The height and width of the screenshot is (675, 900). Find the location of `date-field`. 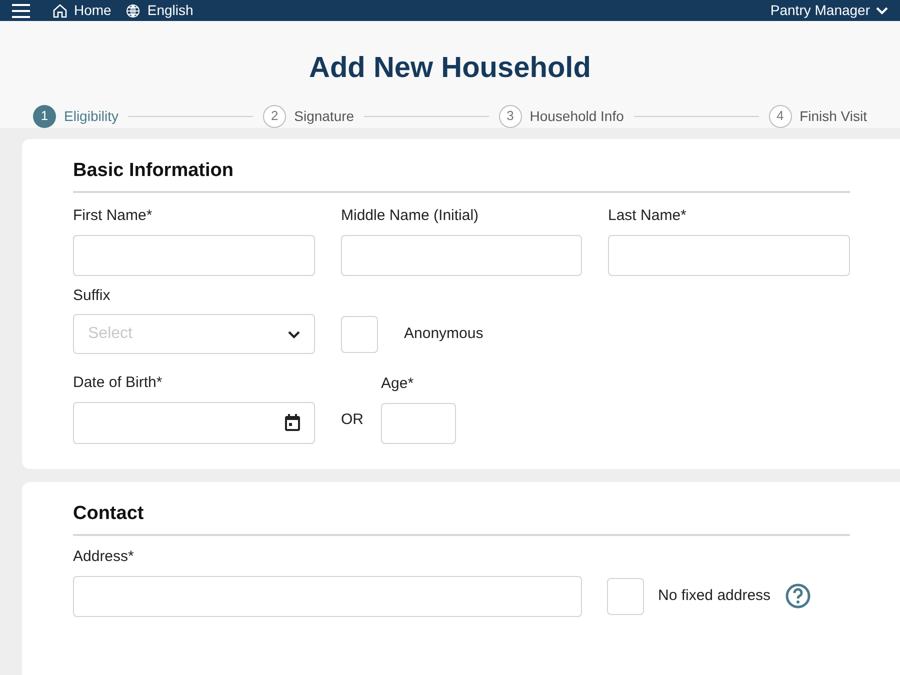

date-field is located at coordinates (194, 423).